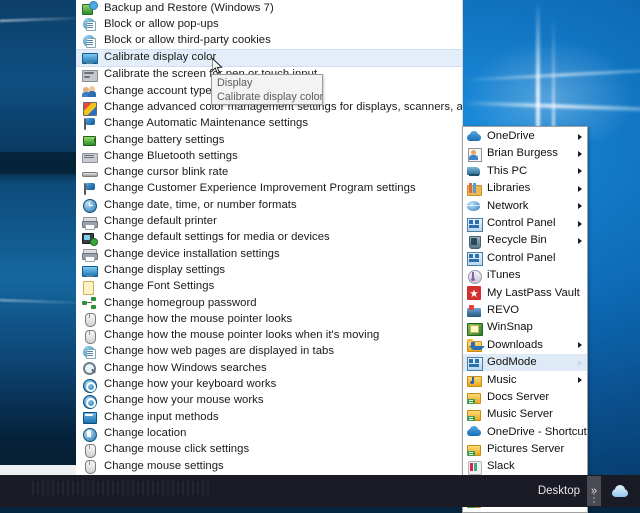  I want to click on network-globe-icon, so click(474, 206).